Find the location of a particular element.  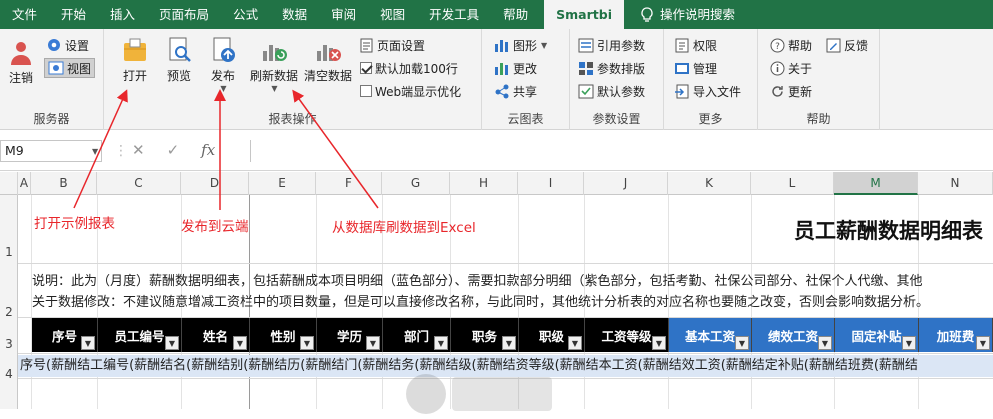

annotation-refresh: 从数据库刷数据到Excel is located at coordinates (404, 228).